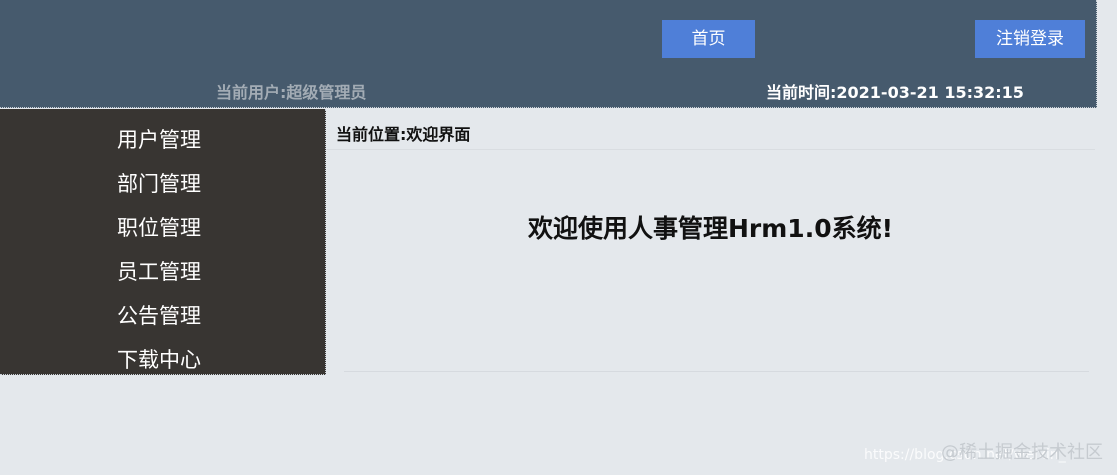  Describe the element at coordinates (159, 139) in the screenshot. I see `sidebar-item-user-management: 用户管理` at that location.